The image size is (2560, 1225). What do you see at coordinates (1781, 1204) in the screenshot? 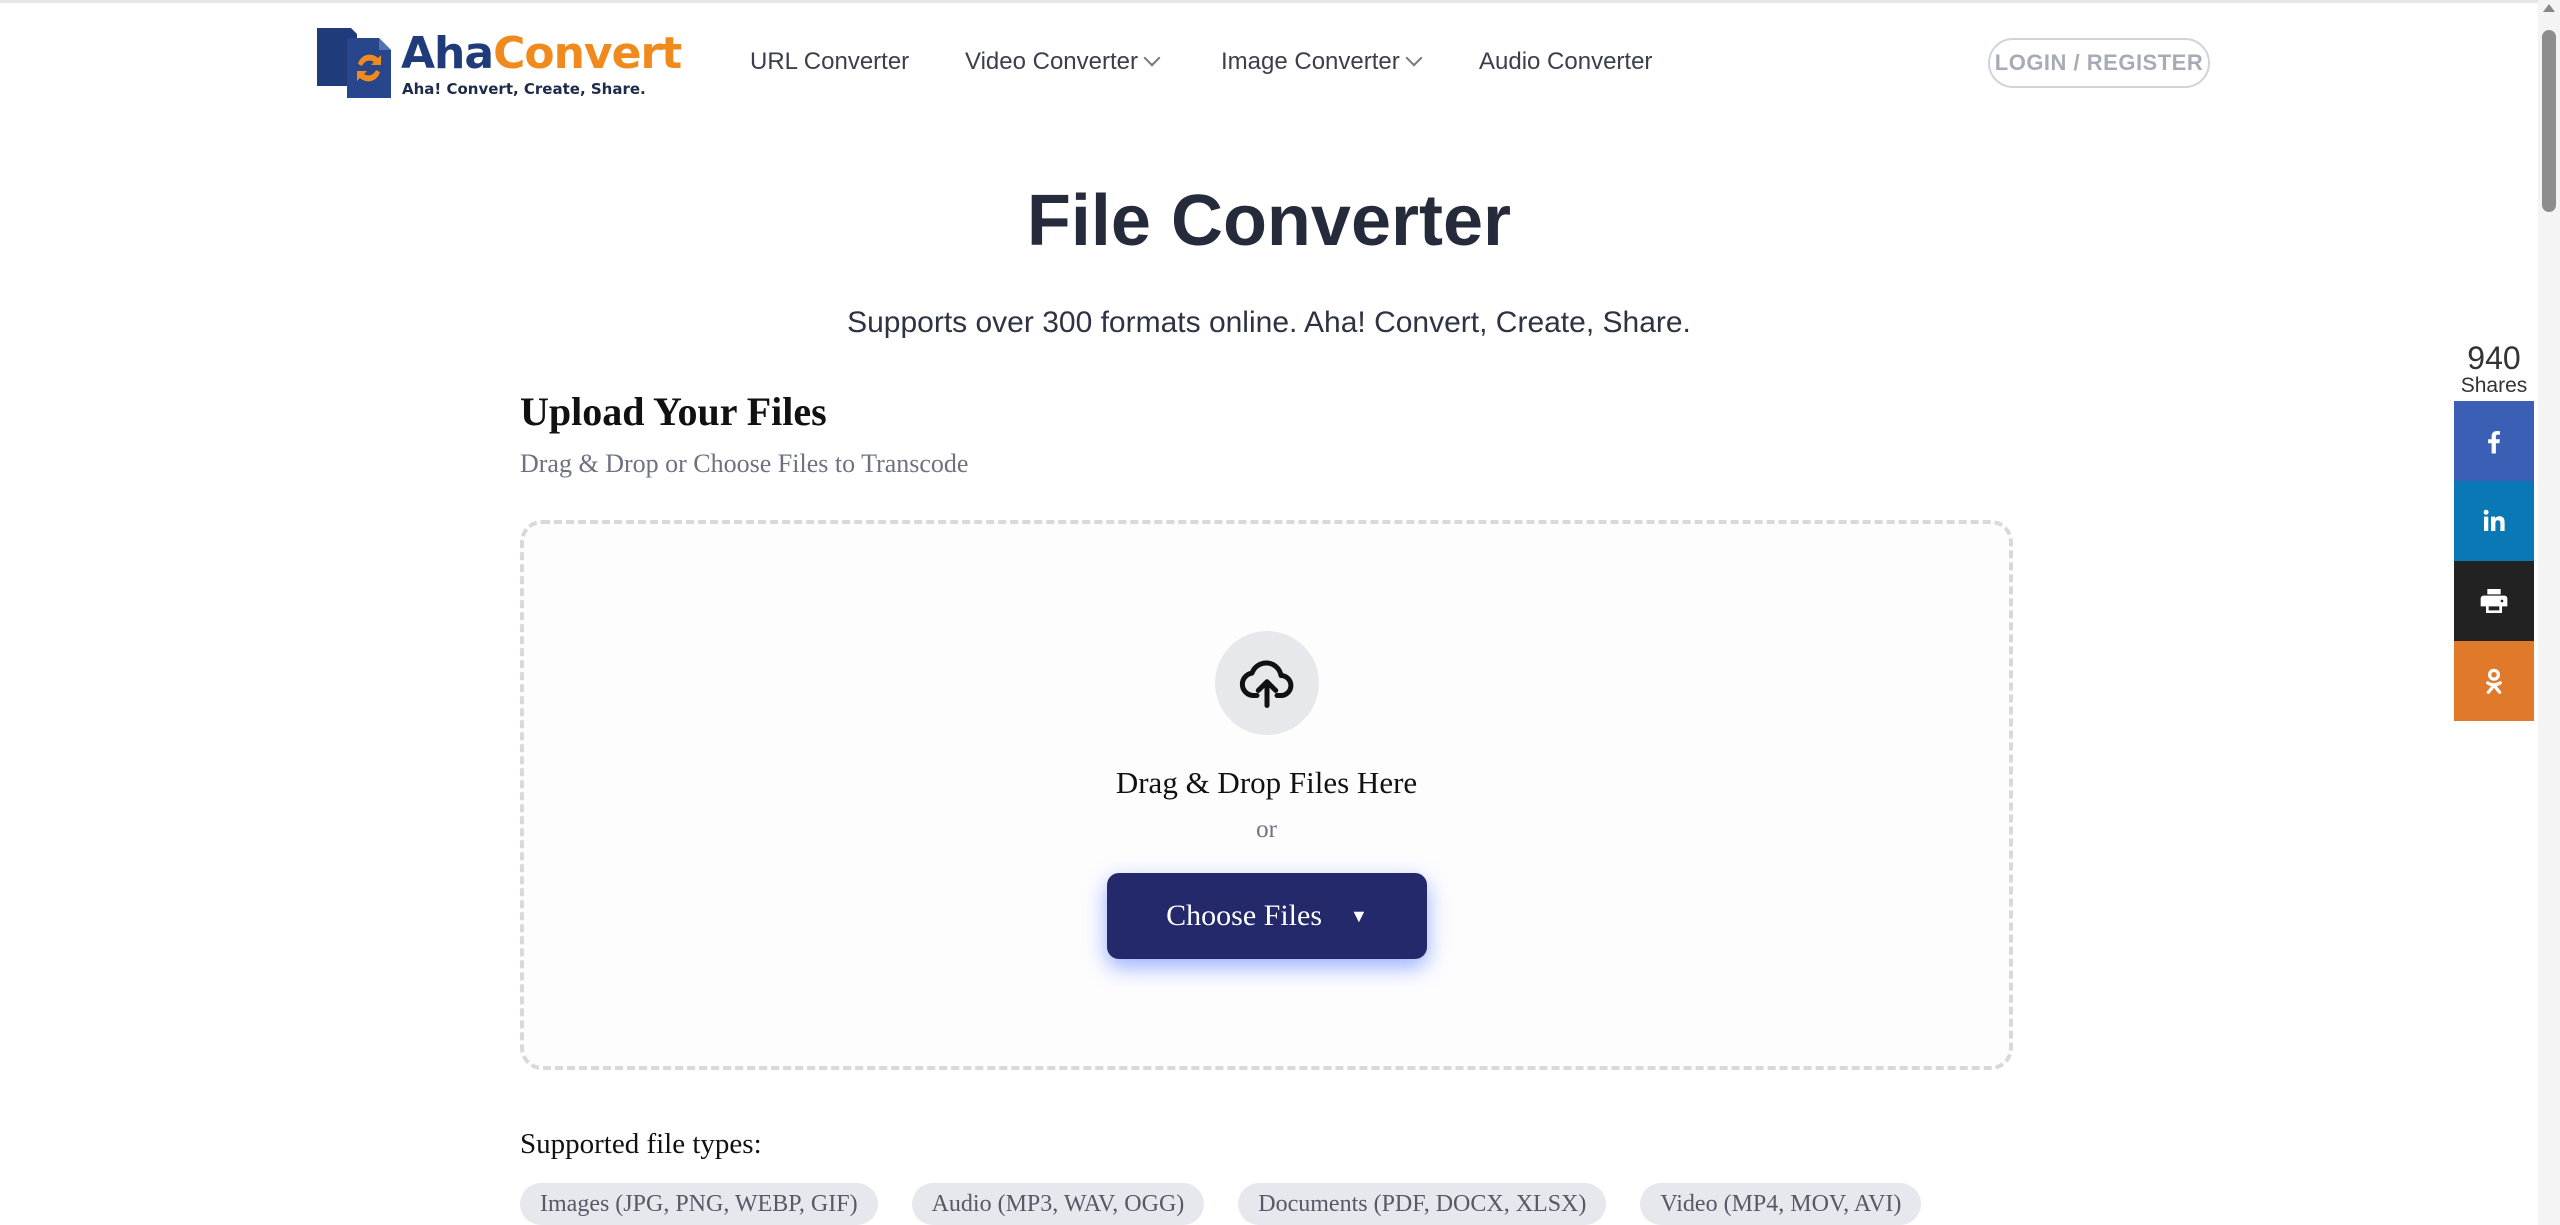
I see `file-type-chip-video: Video (MP4, MOV, AVI)` at bounding box center [1781, 1204].